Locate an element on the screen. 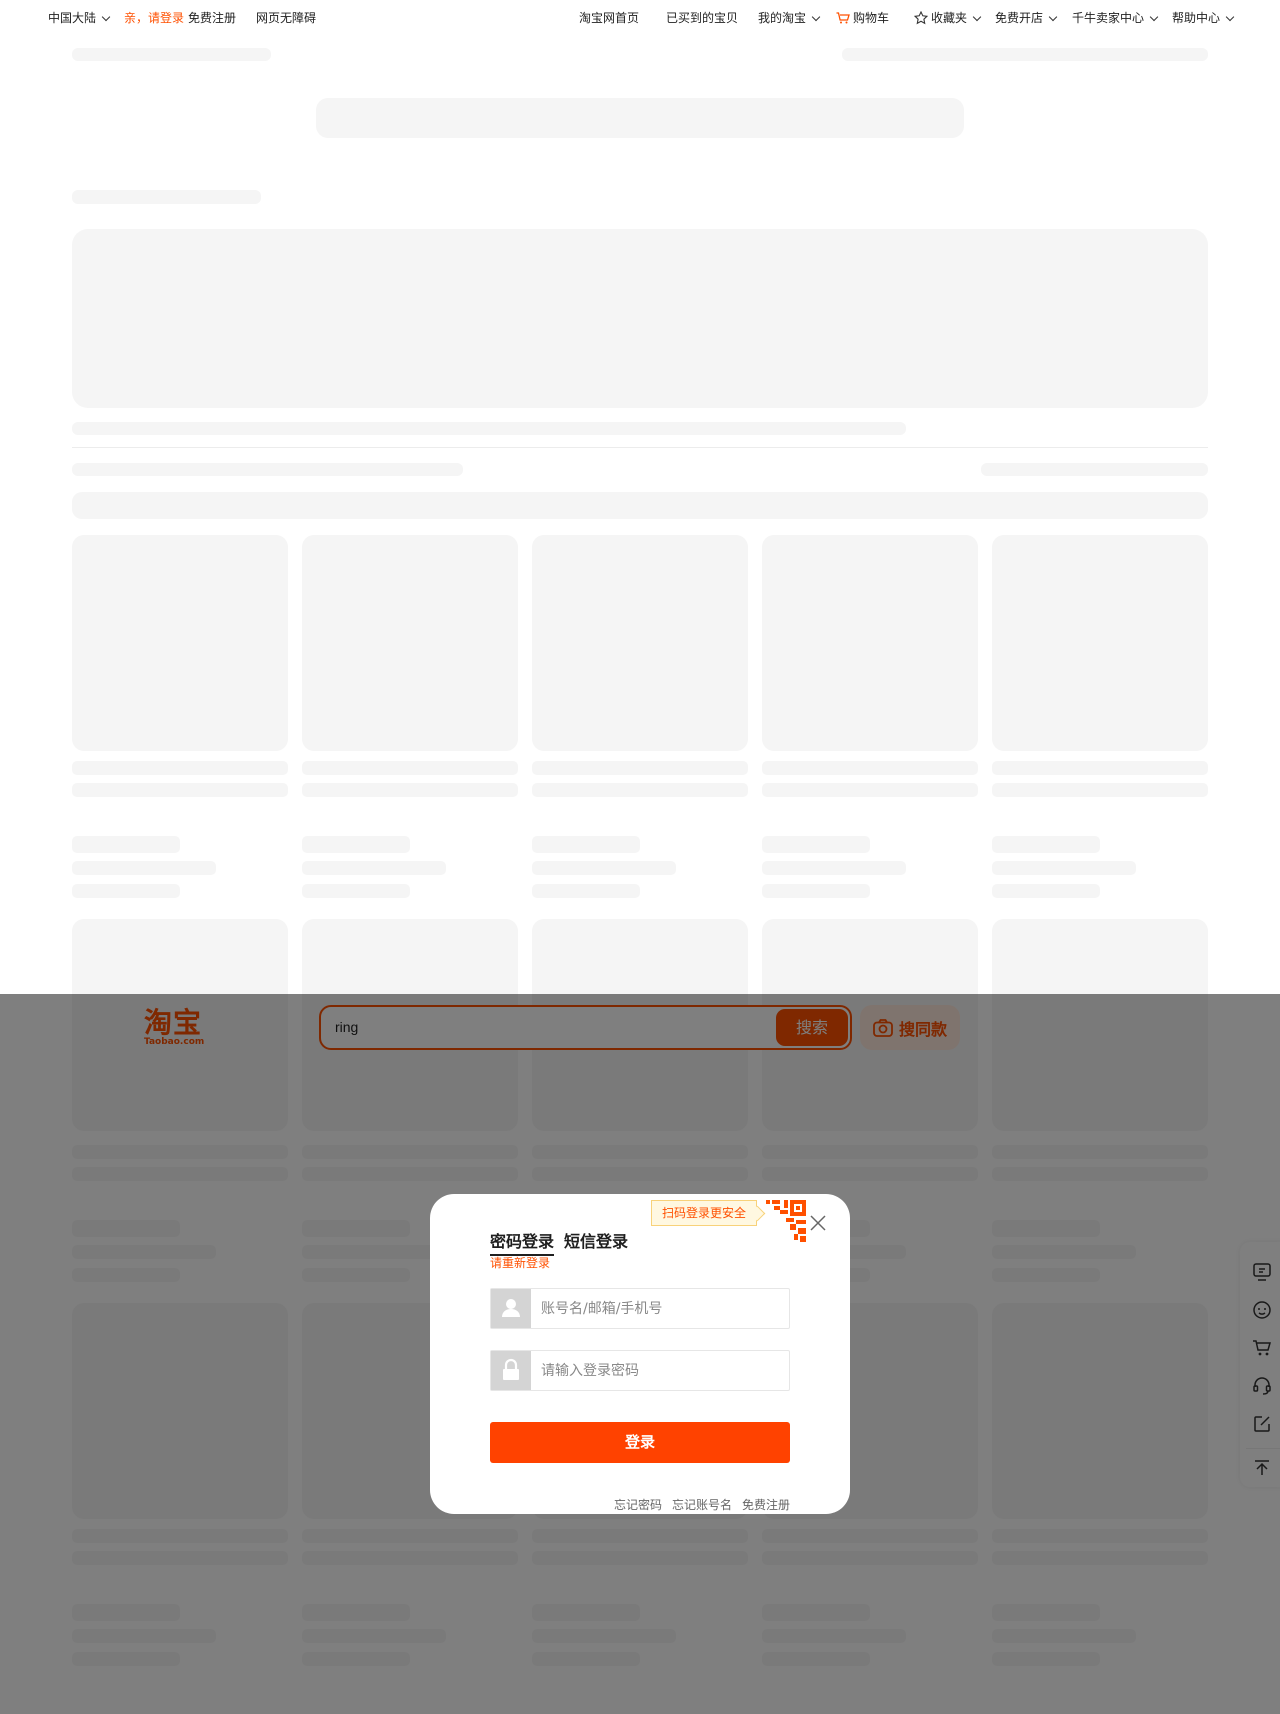 The image size is (1280, 1714). lock-icon is located at coordinates (511, 1370).